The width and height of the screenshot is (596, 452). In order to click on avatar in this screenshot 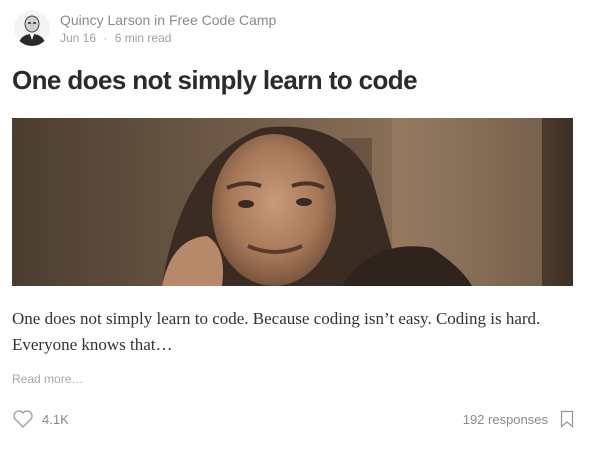, I will do `click(32, 28)`.